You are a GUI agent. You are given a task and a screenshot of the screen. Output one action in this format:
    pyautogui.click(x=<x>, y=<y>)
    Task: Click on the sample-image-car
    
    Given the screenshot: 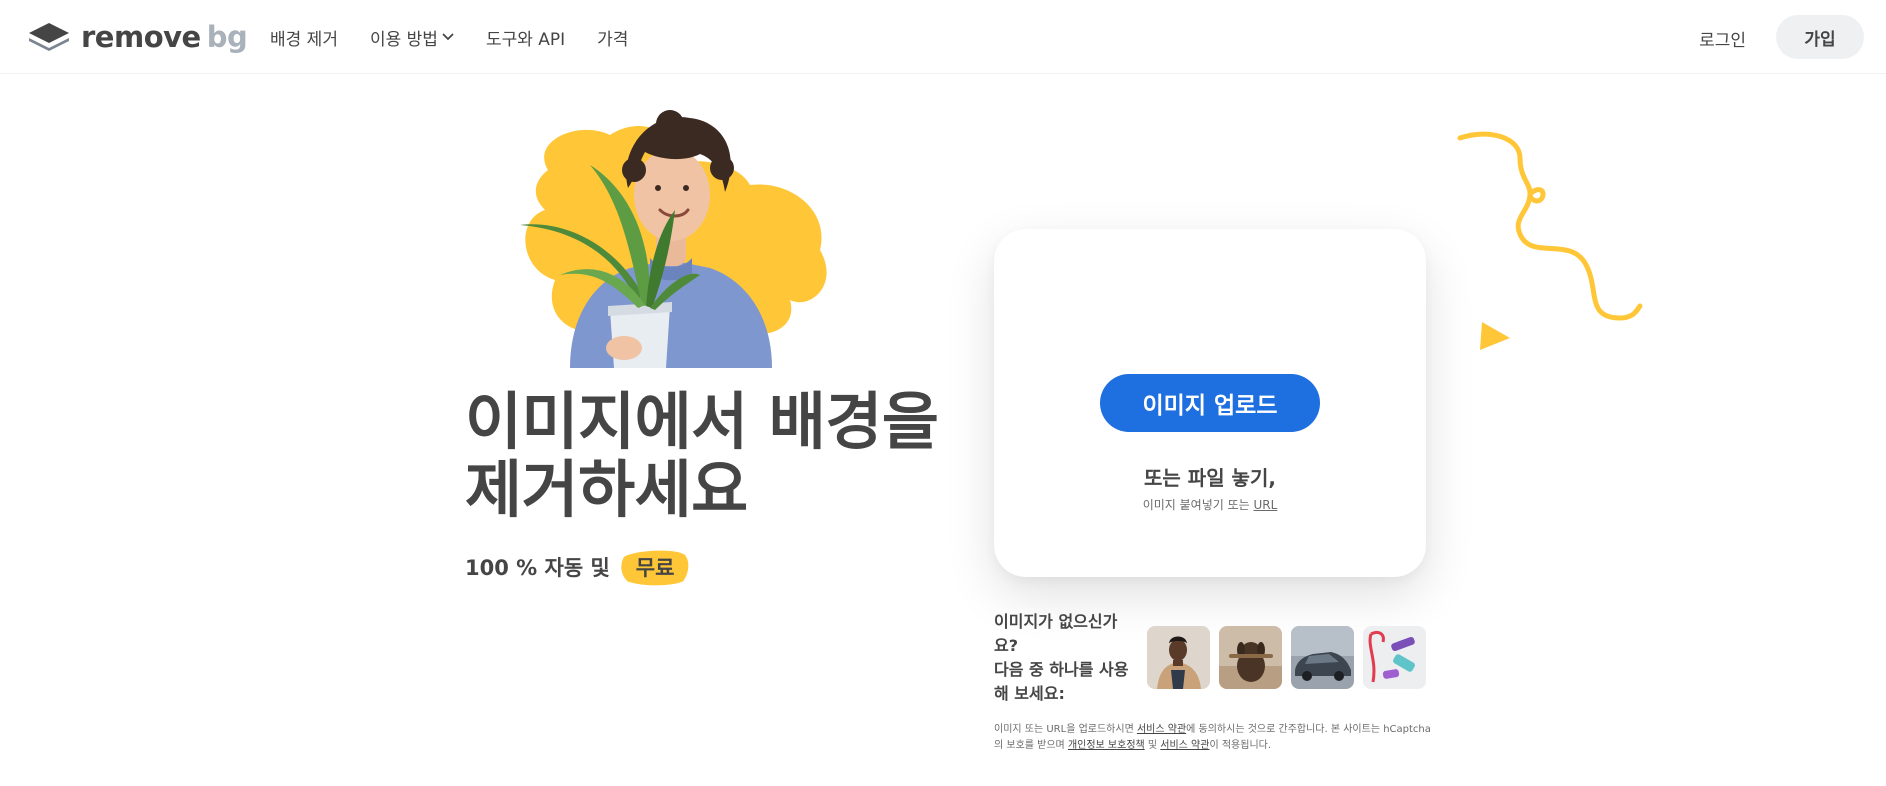 What is the action you would take?
    pyautogui.click(x=1322, y=657)
    